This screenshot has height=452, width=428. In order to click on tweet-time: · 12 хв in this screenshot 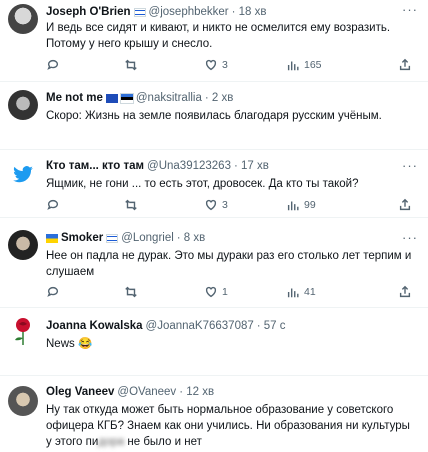, I will do `click(196, 392)`.